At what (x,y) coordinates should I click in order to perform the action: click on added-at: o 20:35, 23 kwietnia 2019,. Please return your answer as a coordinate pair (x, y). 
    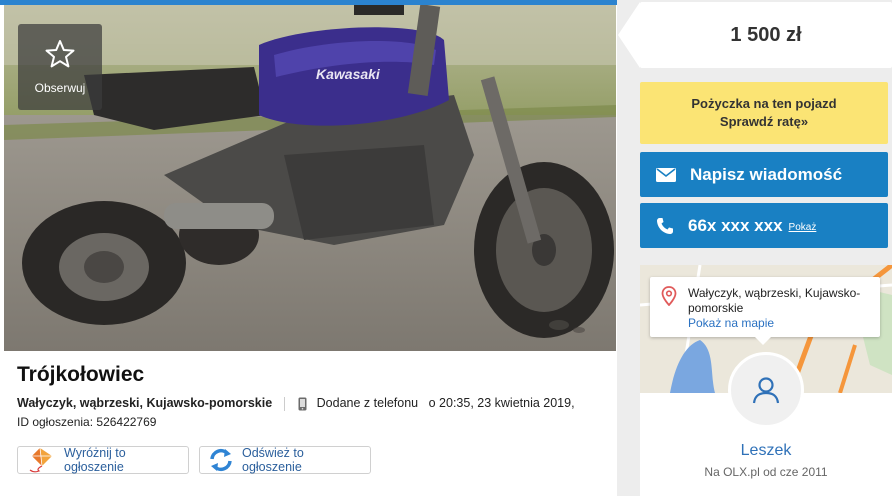
    Looking at the image, I should click on (501, 403).